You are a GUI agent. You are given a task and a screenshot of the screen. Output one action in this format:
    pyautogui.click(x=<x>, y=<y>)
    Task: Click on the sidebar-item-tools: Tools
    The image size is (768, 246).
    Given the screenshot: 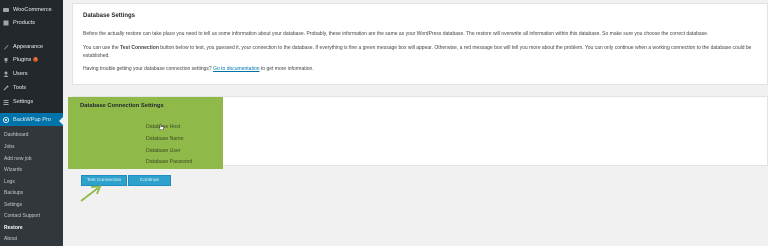 What is the action you would take?
    pyautogui.click(x=31, y=87)
    